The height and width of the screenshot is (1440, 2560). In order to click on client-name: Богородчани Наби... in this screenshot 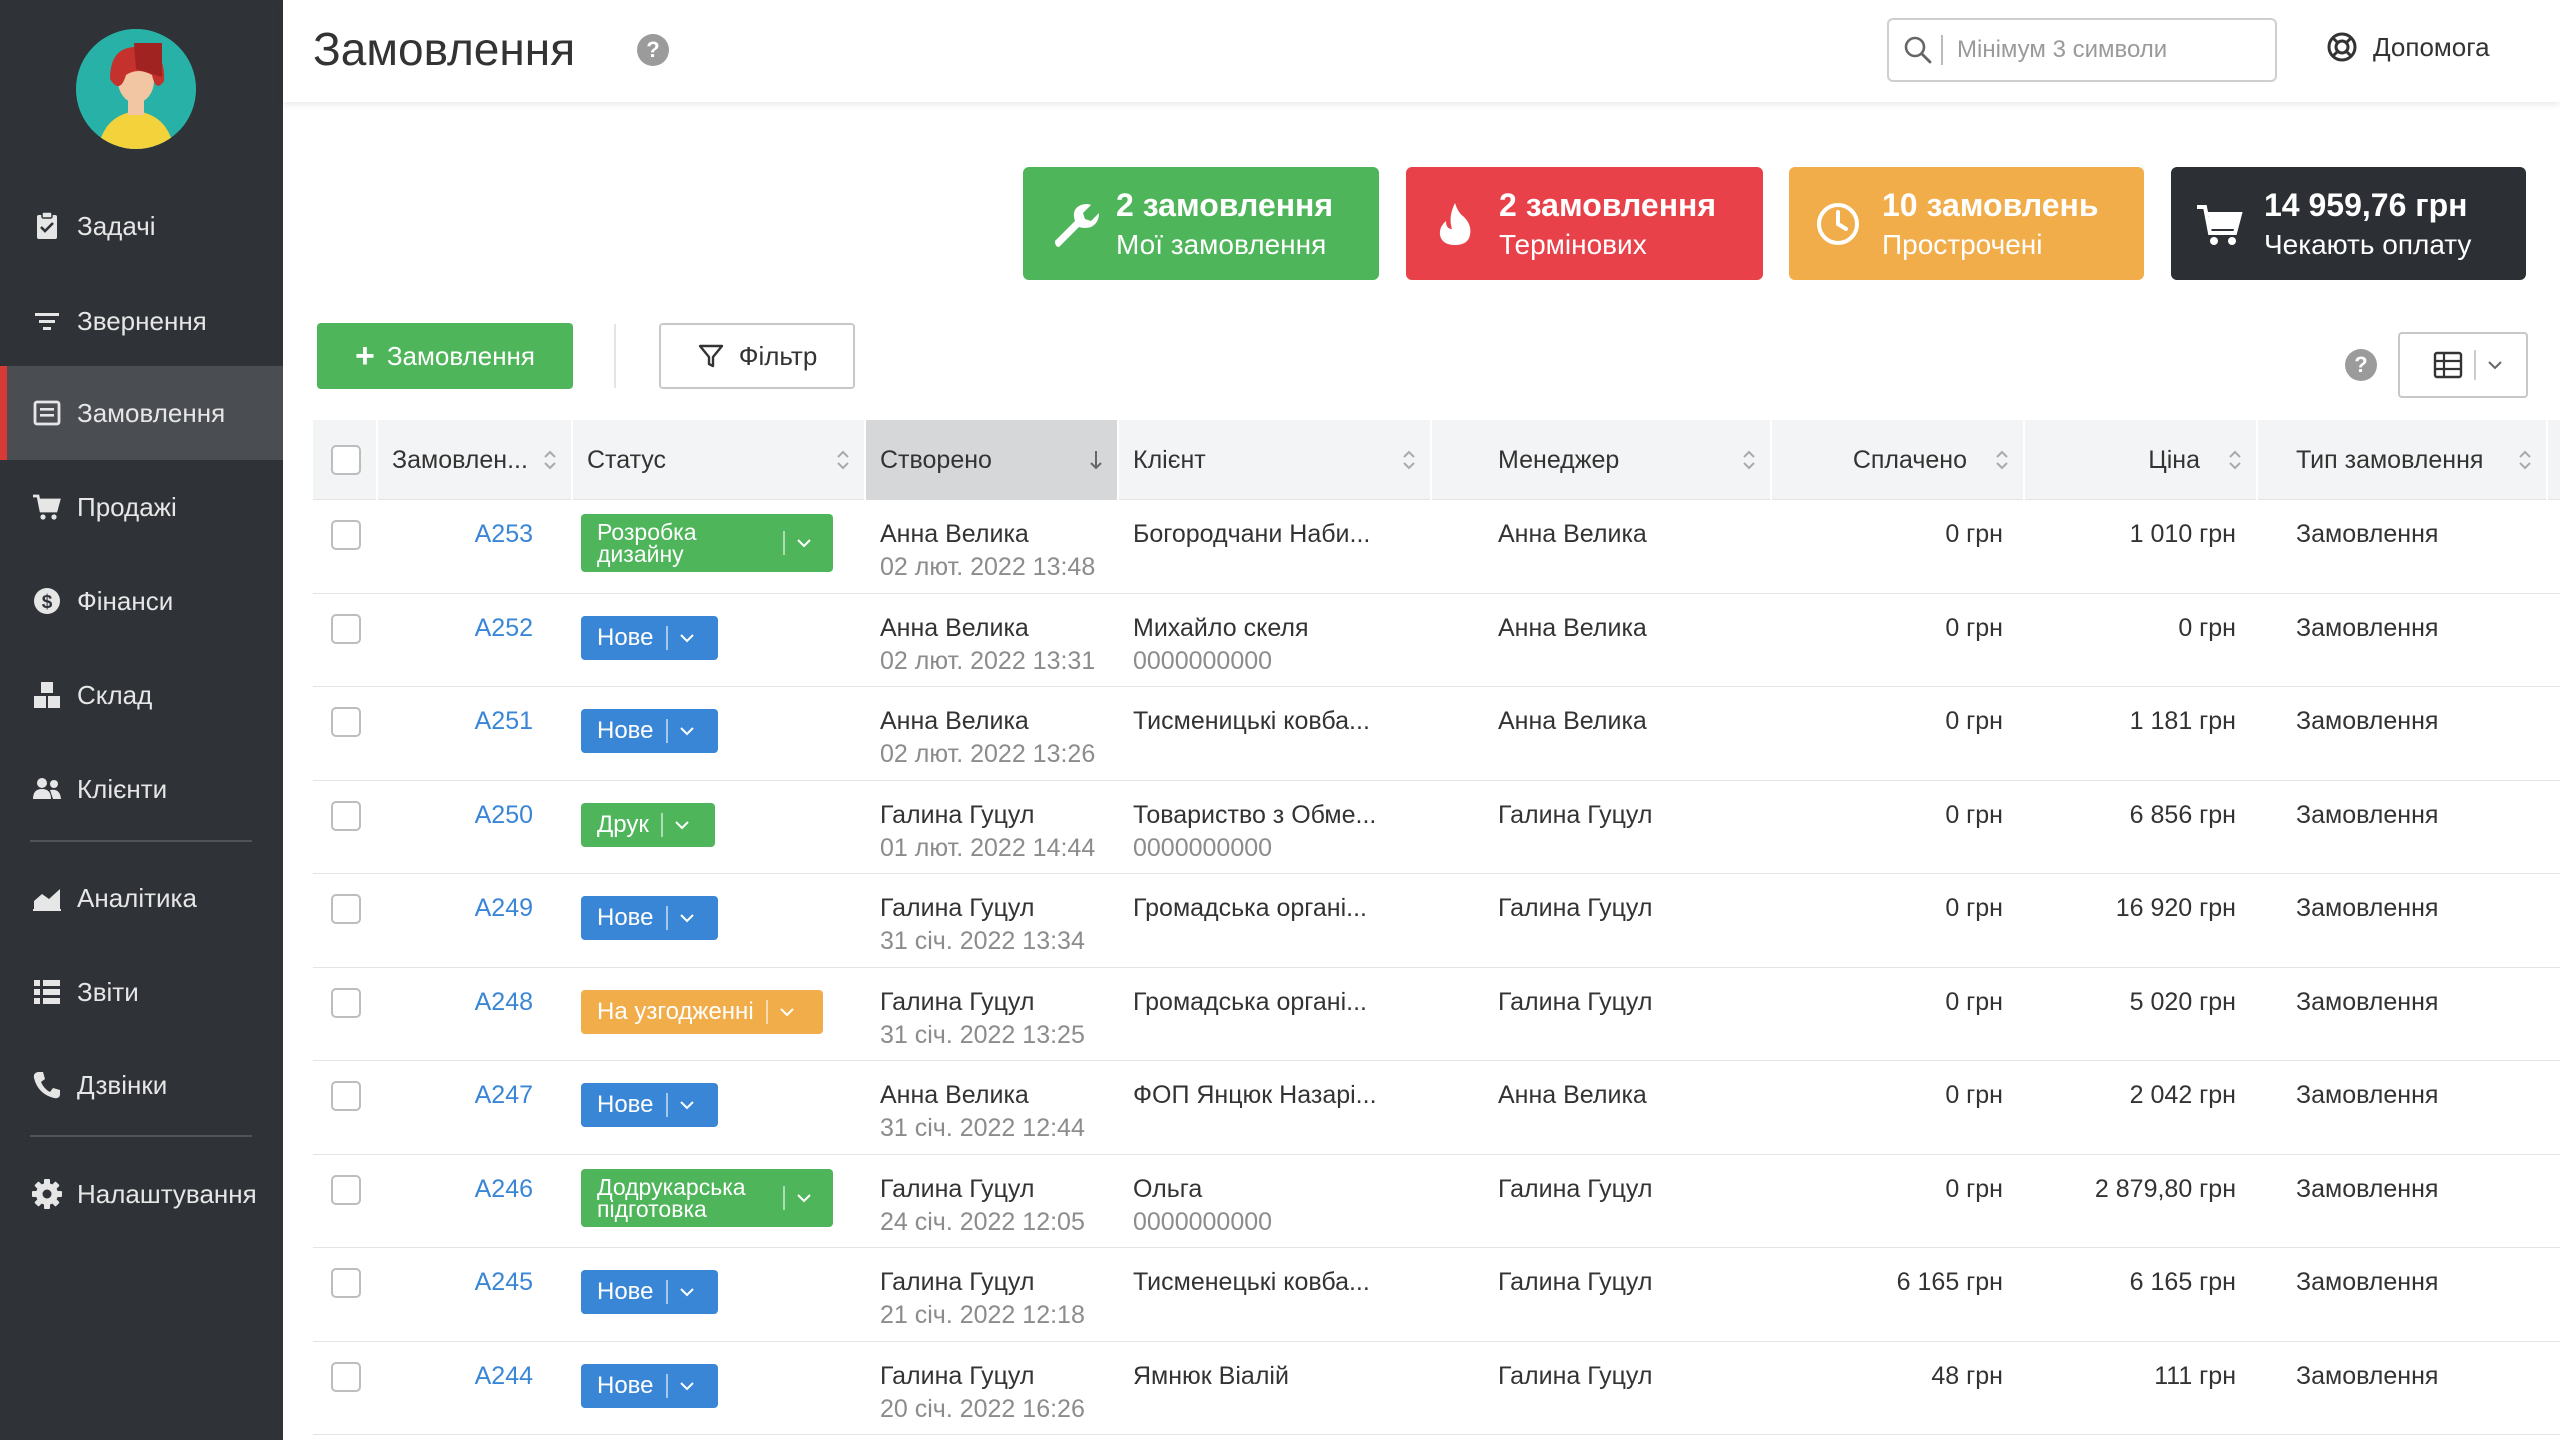, I will do `click(1251, 534)`.